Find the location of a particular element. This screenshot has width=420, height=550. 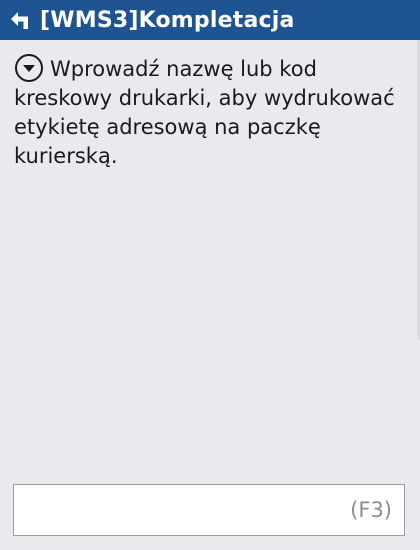

title-bar: [WMS3]Kompletacja is located at coordinates (210, 20).